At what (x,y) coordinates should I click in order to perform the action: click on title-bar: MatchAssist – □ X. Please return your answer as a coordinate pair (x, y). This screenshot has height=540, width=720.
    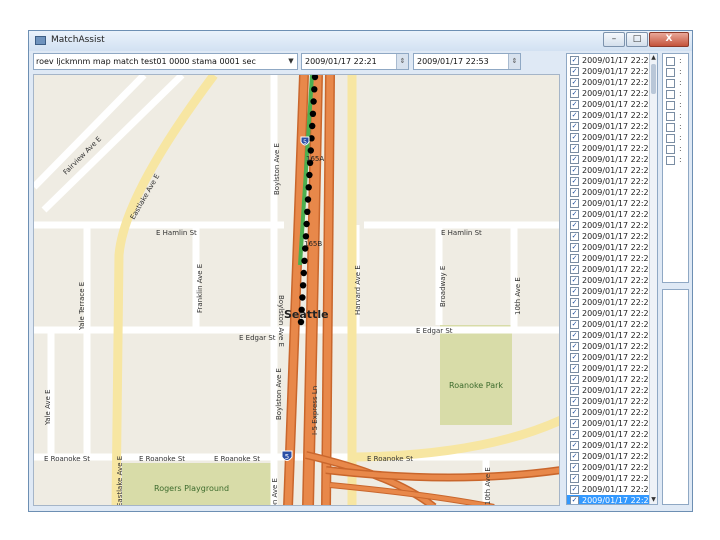
    Looking at the image, I should click on (360, 41).